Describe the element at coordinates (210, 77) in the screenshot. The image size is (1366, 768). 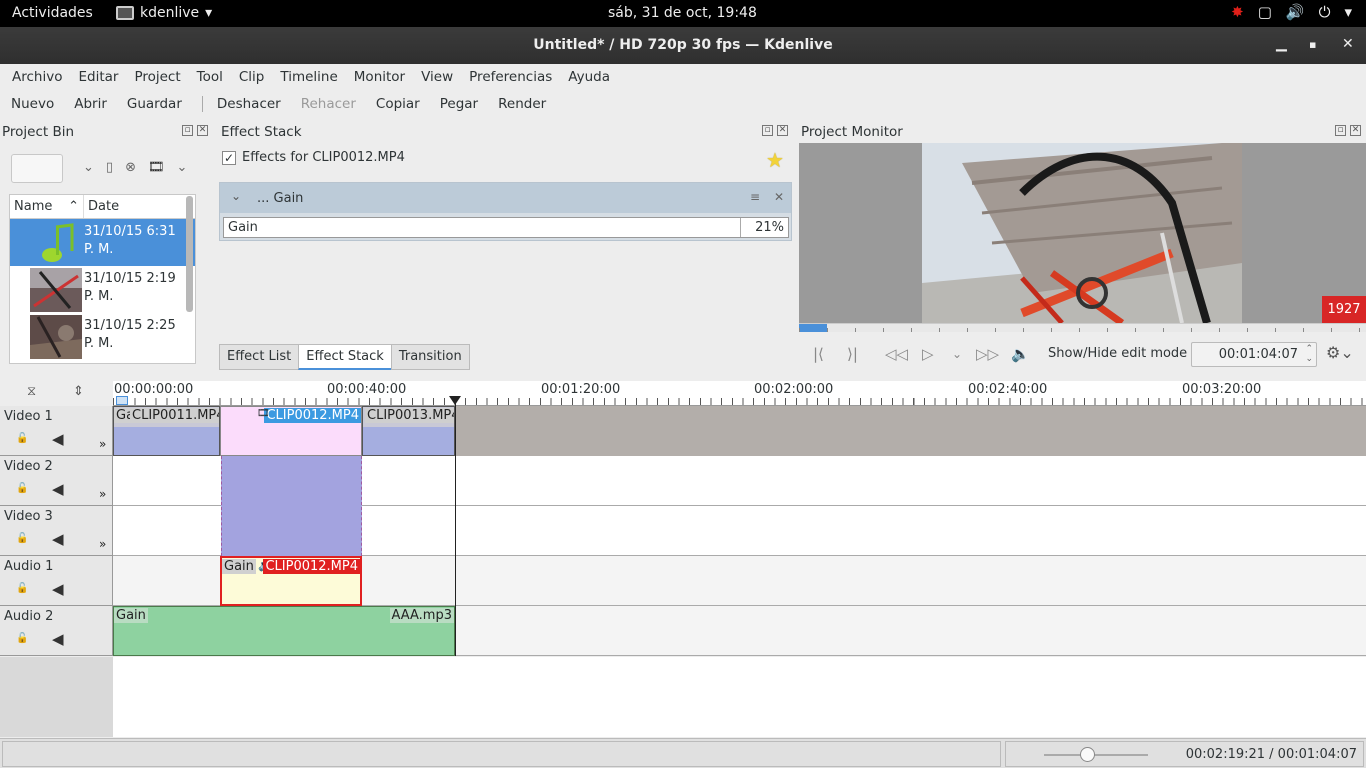
I see `menu-tool: Tool` at that location.